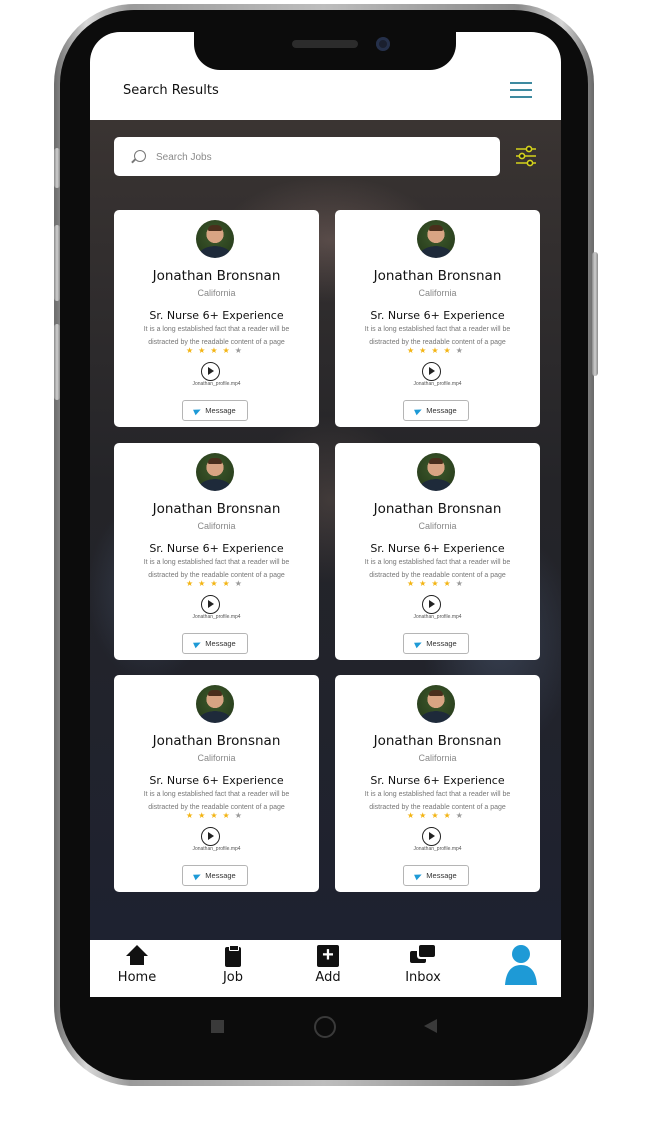 This screenshot has width=652, height=1122. I want to click on search-icon, so click(140, 156).